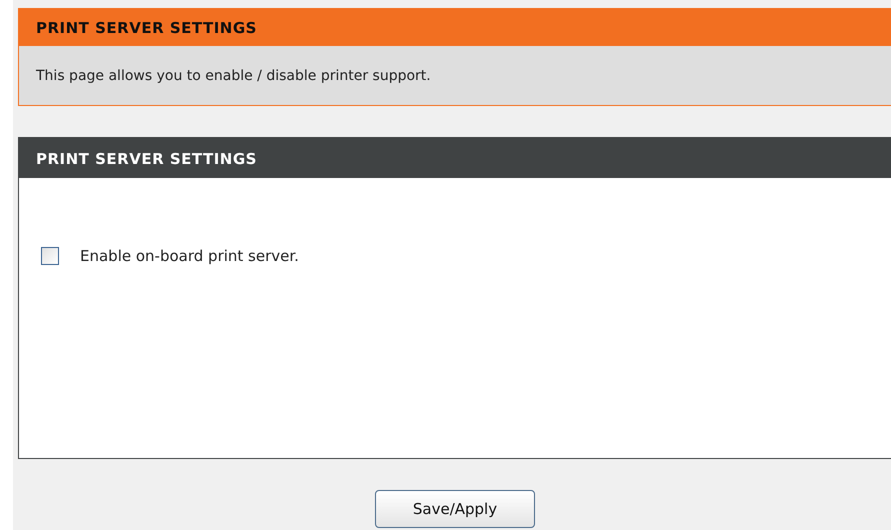 Image resolution: width=891 pixels, height=530 pixels. Describe the element at coordinates (455, 509) in the screenshot. I see `save-apply-button: Save/Apply` at that location.